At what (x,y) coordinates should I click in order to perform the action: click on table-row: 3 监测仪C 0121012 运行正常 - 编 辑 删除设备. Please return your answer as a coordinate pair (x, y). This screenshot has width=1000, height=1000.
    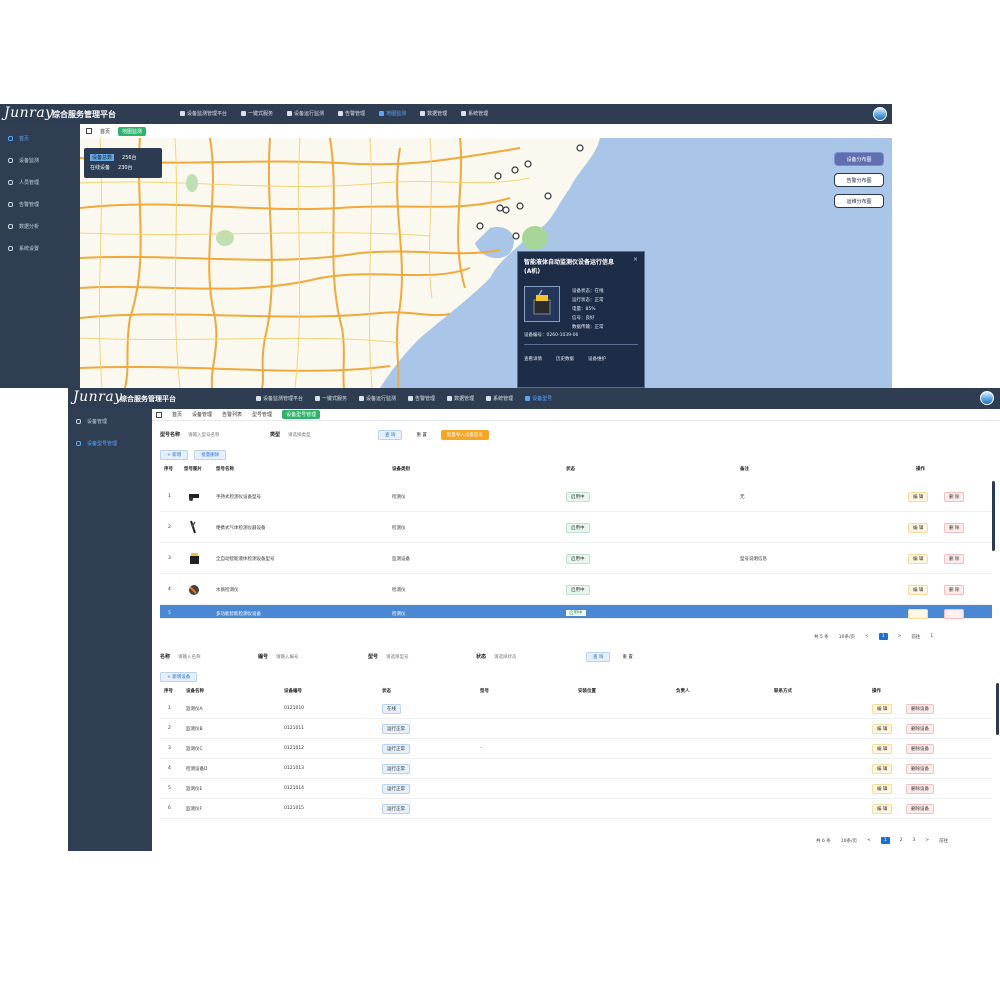
    Looking at the image, I should click on (576, 749).